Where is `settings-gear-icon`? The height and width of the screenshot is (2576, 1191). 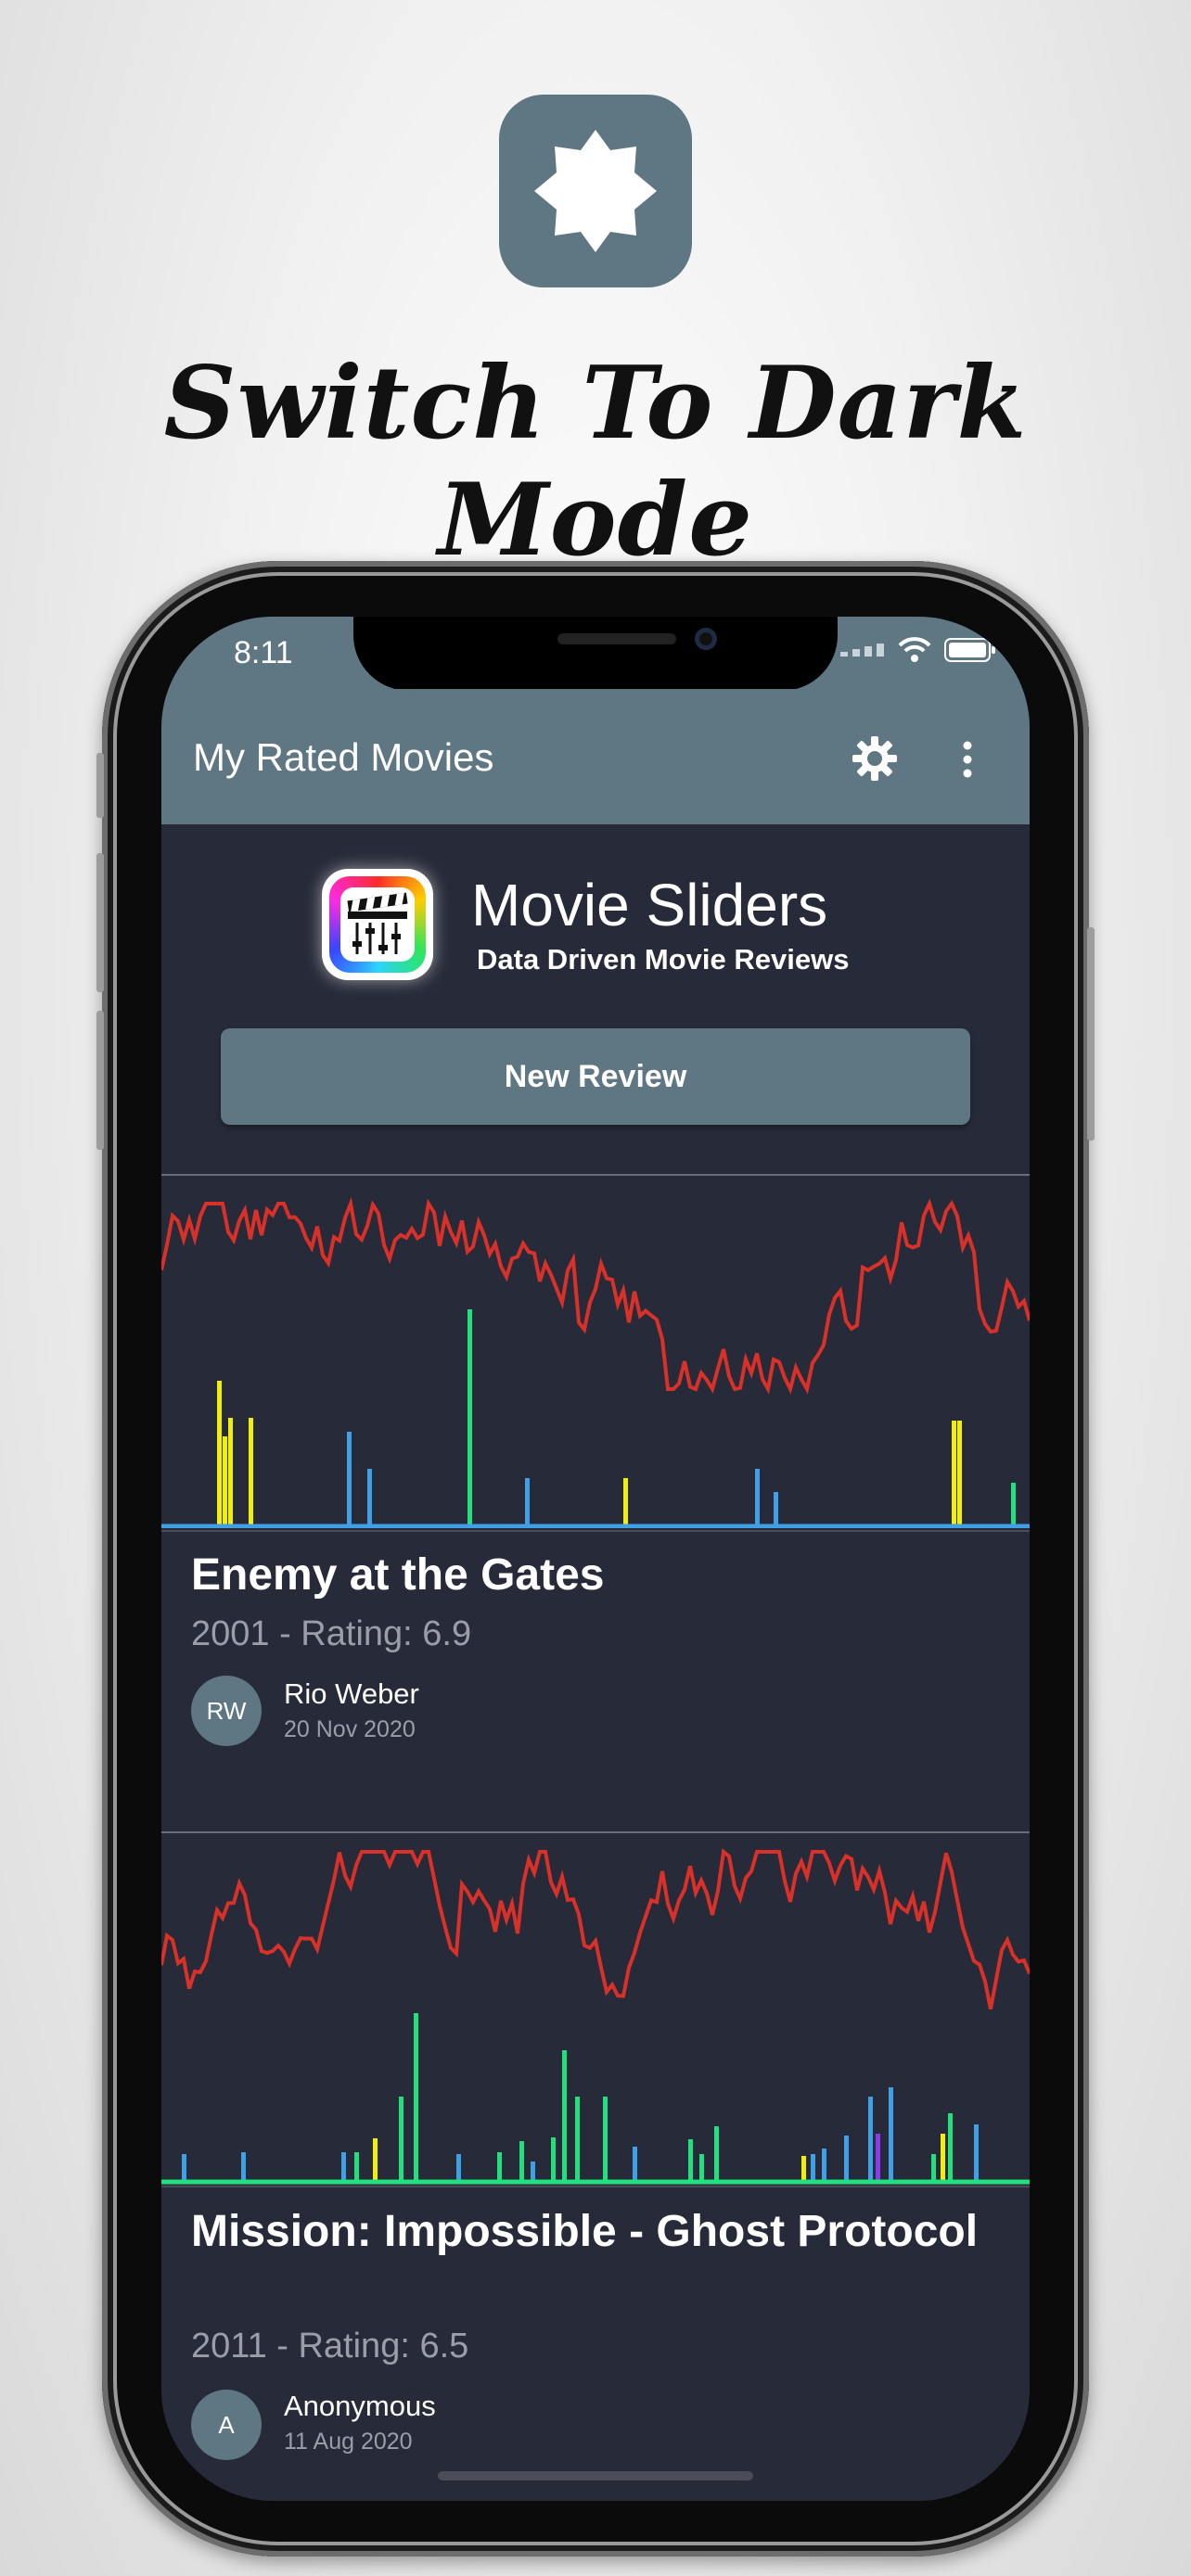 settings-gear-icon is located at coordinates (875, 759).